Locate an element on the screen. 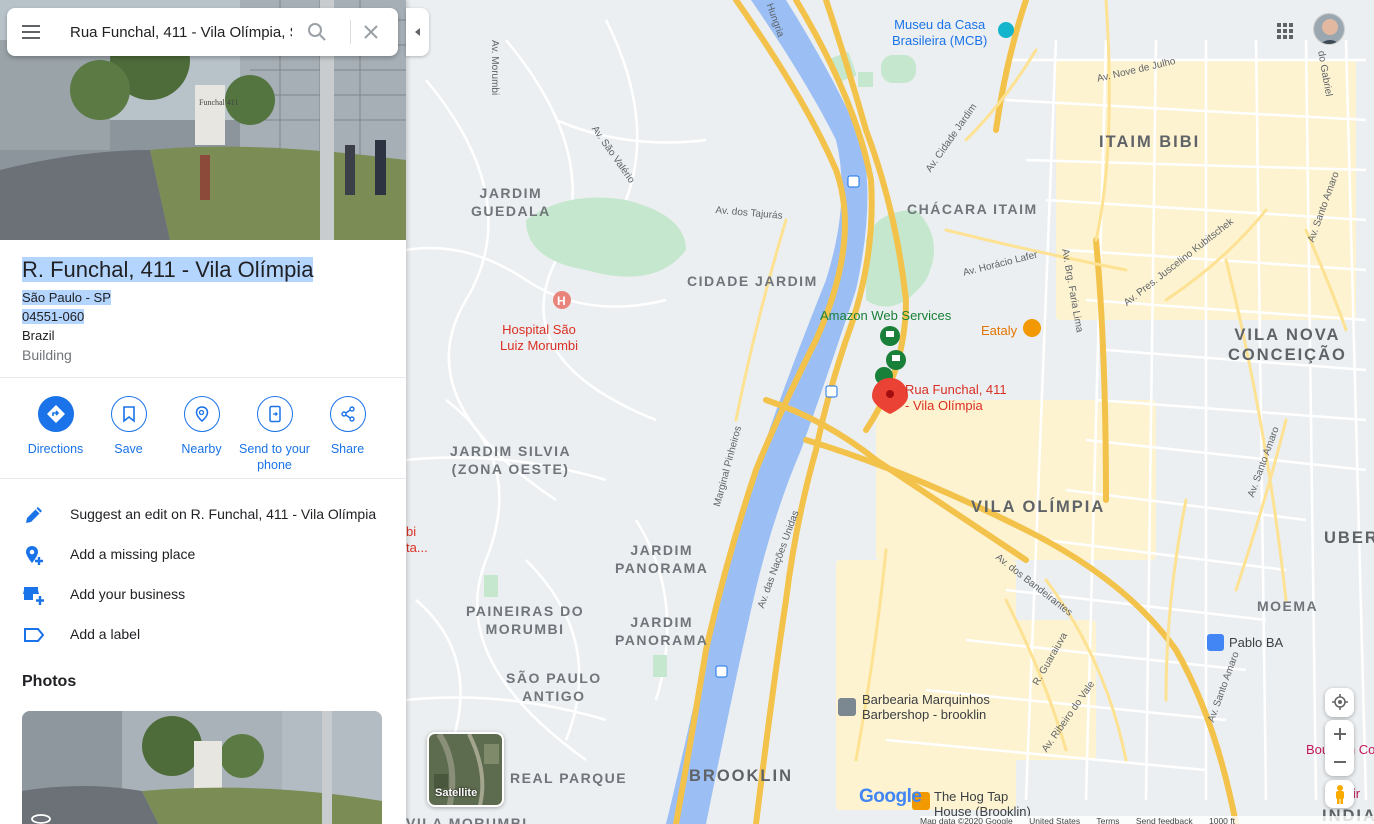  svg-text: H is located at coordinates (561, 301).